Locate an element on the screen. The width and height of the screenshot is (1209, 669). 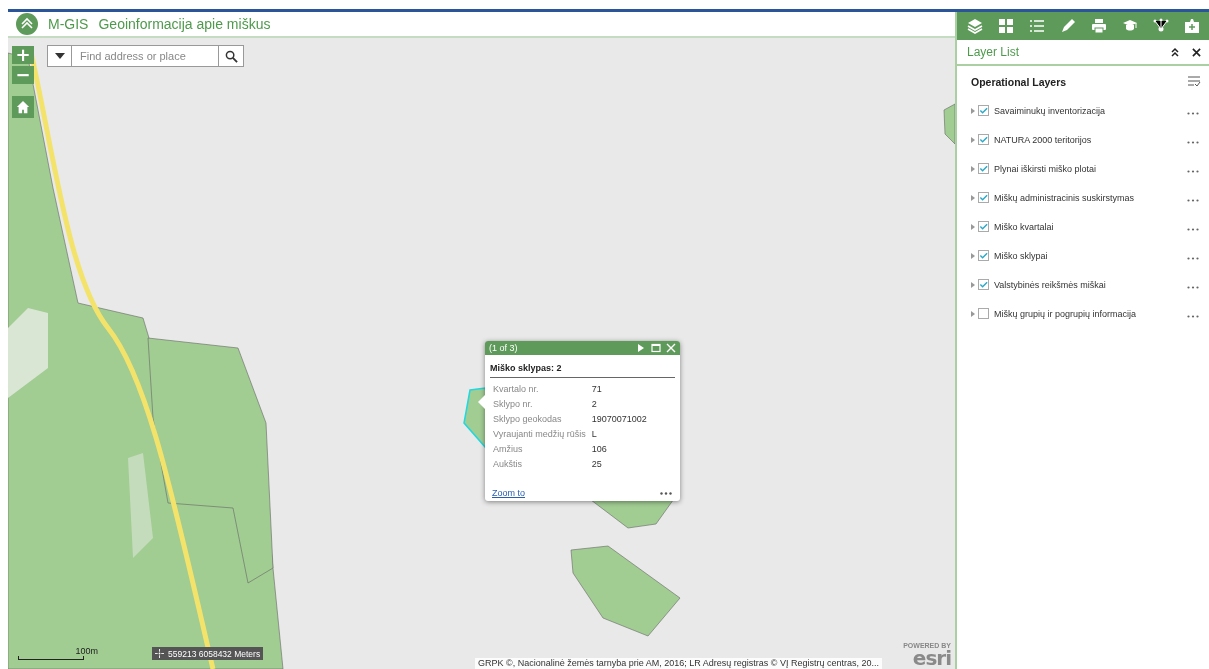
popup-counter: (1 of 3) is located at coordinates (504, 348).